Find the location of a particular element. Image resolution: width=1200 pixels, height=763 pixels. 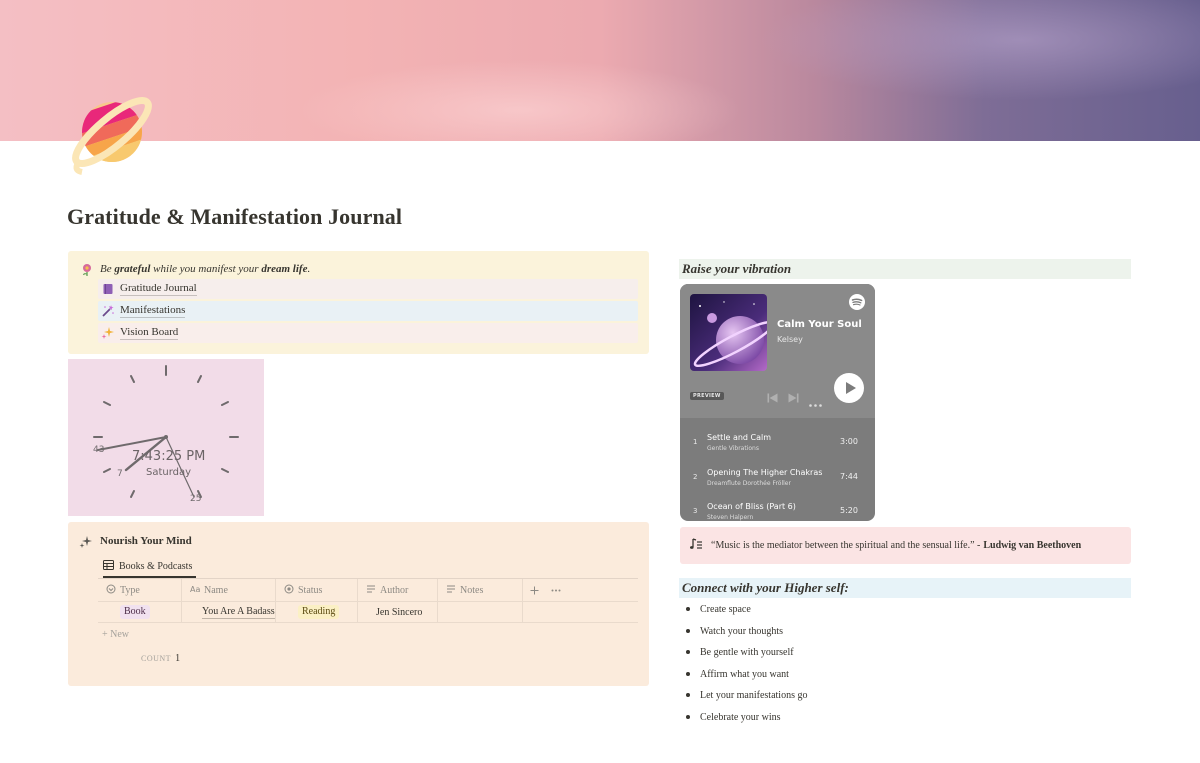

count-value: 1 is located at coordinates (178, 658).